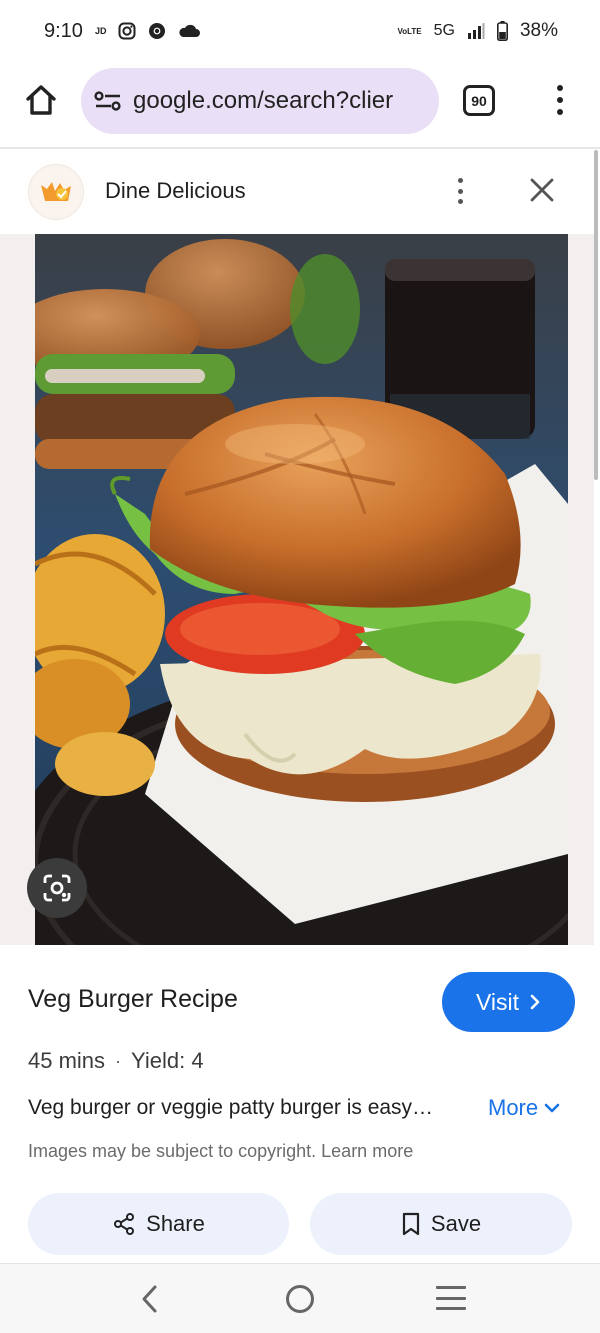 This screenshot has height=1333, width=600. I want to click on source-more-options-button, so click(460, 191).